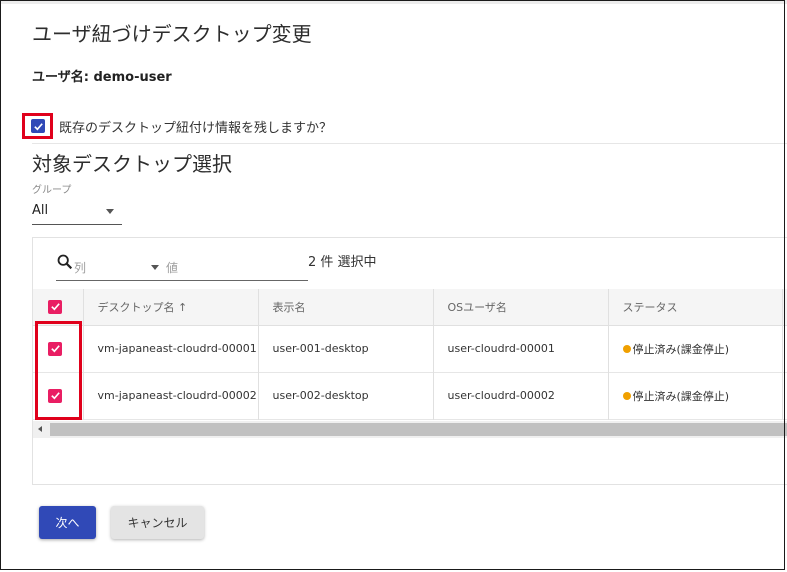 The image size is (787, 572). Describe the element at coordinates (409, 143) in the screenshot. I see `section-divider` at that location.